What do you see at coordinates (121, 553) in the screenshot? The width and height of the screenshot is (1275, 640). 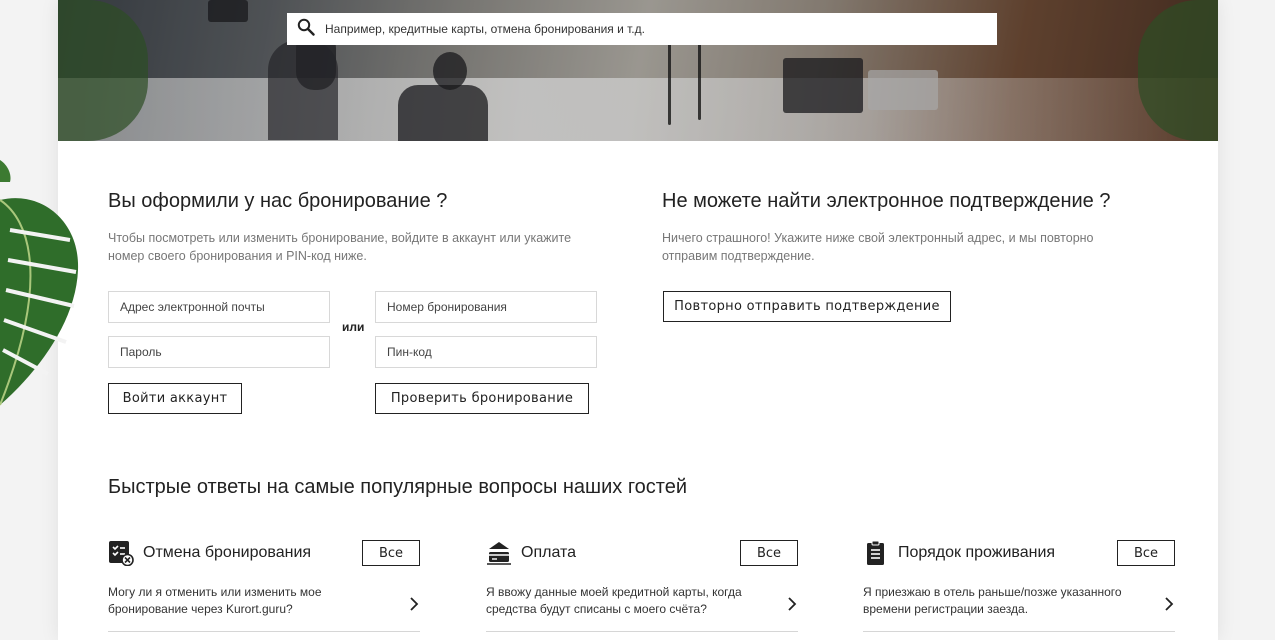 I see `cancel-booking-icon` at bounding box center [121, 553].